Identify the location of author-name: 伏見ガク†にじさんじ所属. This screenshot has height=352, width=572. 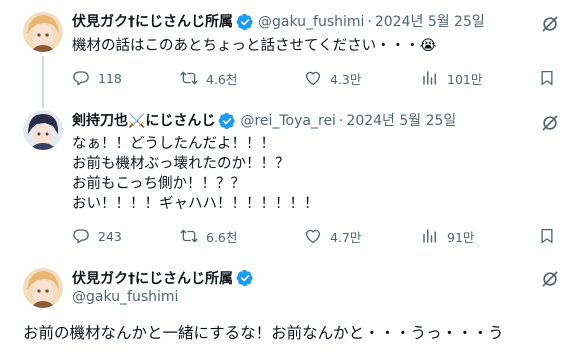
(152, 22).